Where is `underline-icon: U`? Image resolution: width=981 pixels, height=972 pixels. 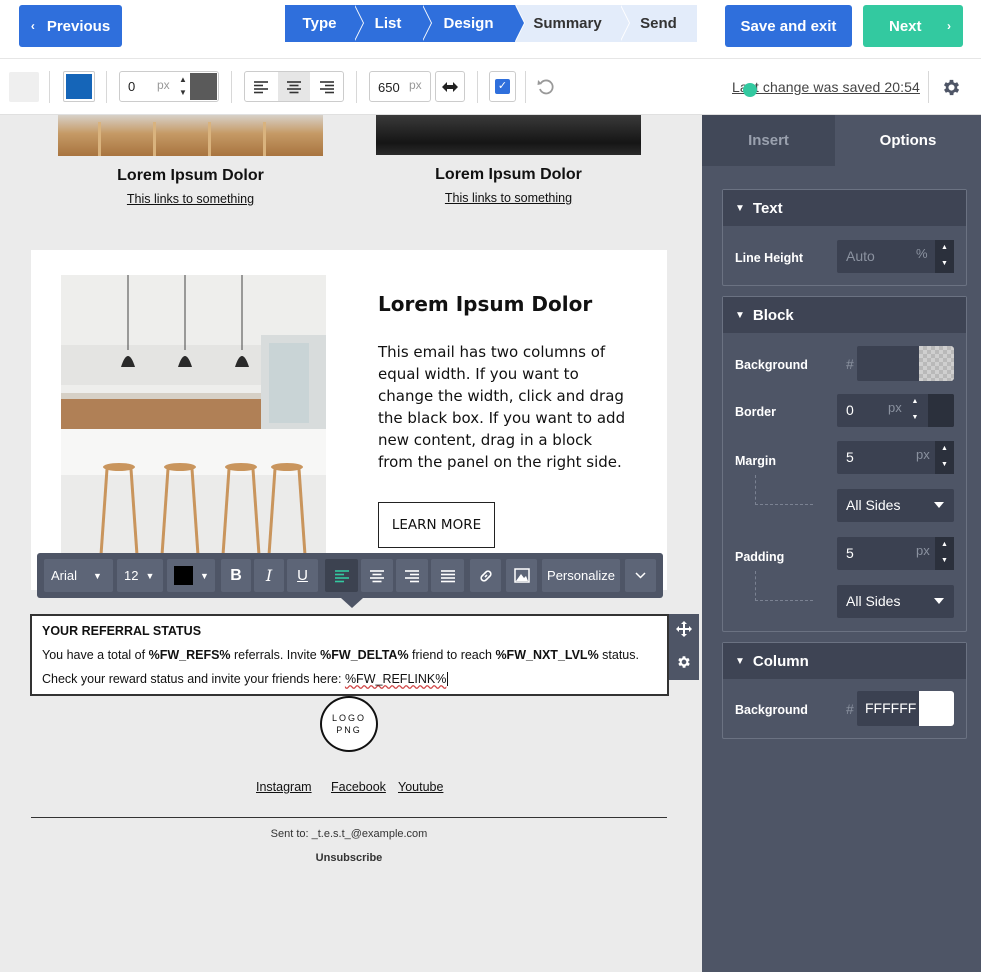 underline-icon: U is located at coordinates (302, 575).